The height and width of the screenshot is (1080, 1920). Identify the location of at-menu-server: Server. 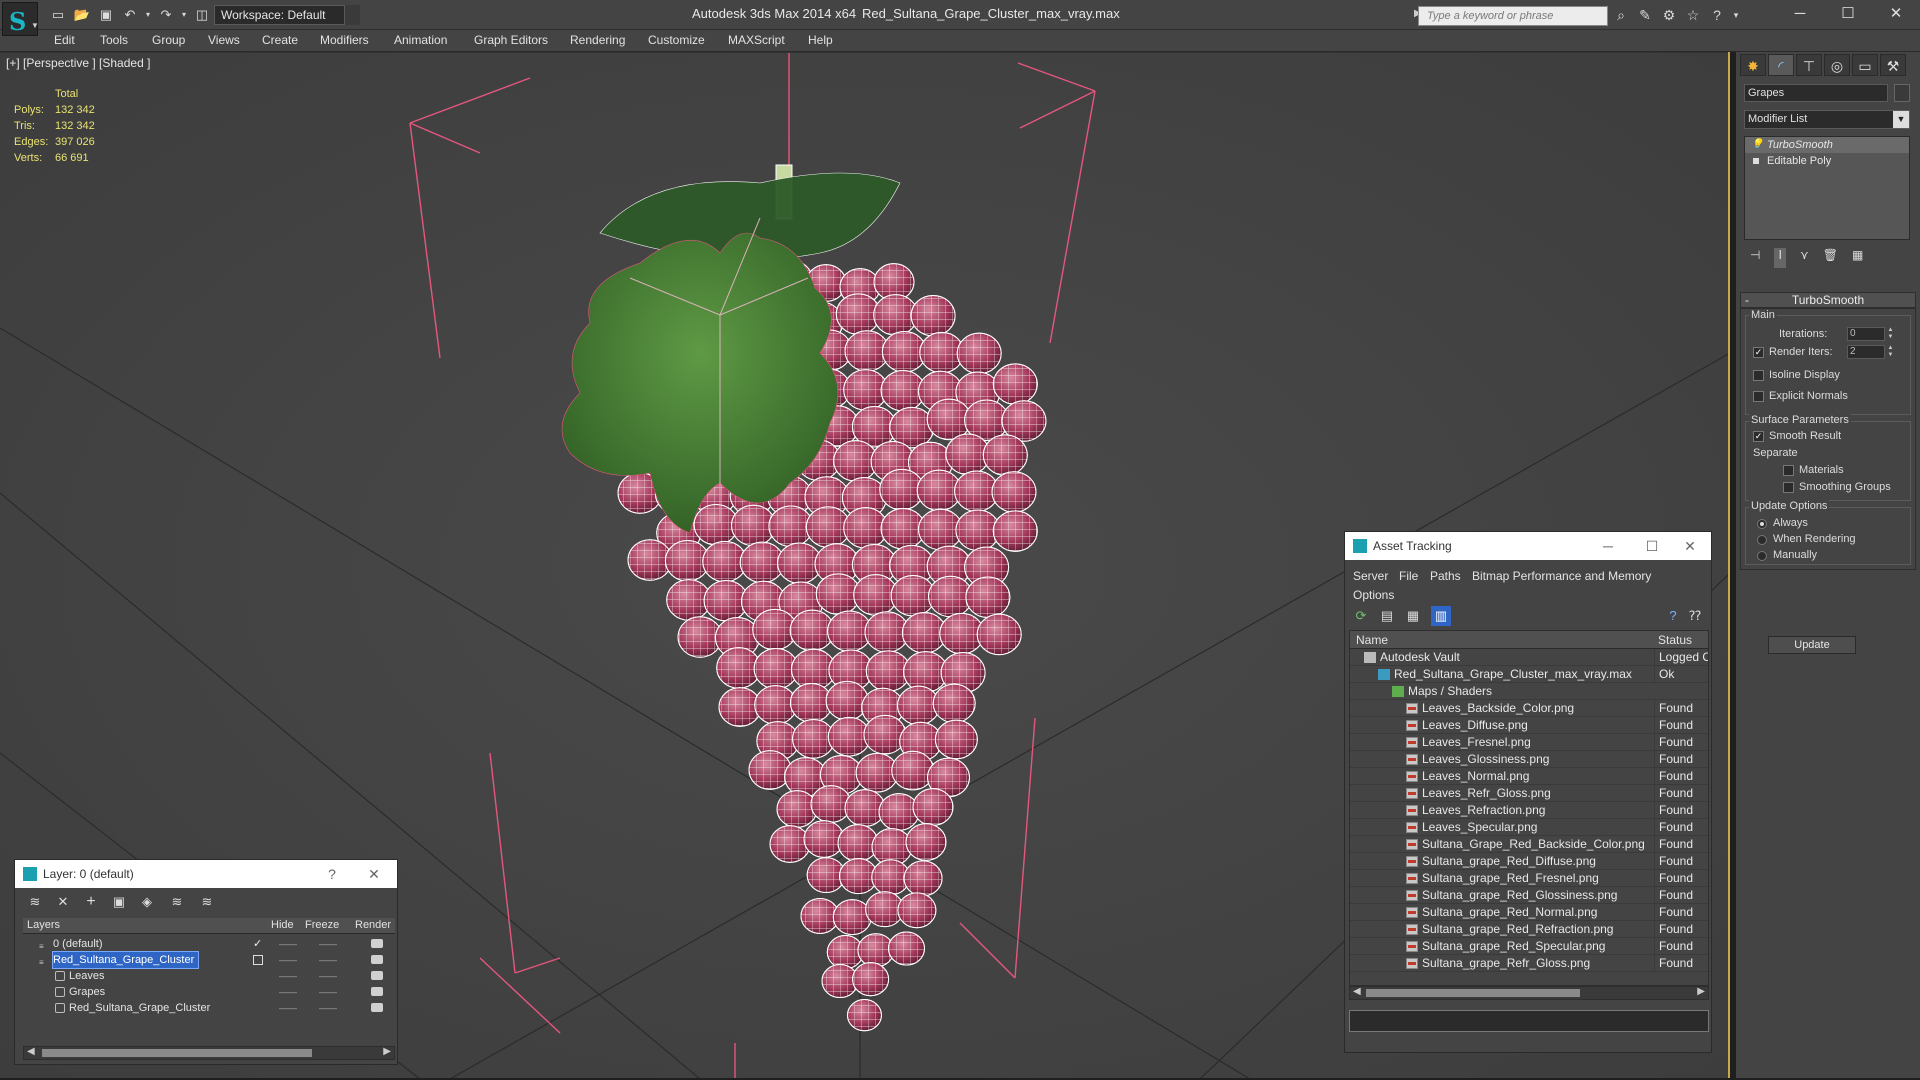
(1370, 576).